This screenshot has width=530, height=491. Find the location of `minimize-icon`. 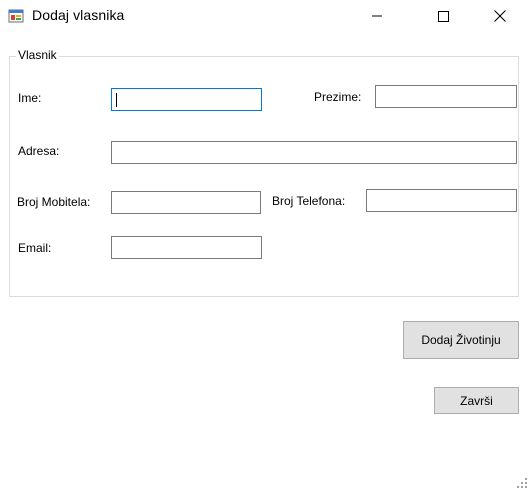

minimize-icon is located at coordinates (377, 16).